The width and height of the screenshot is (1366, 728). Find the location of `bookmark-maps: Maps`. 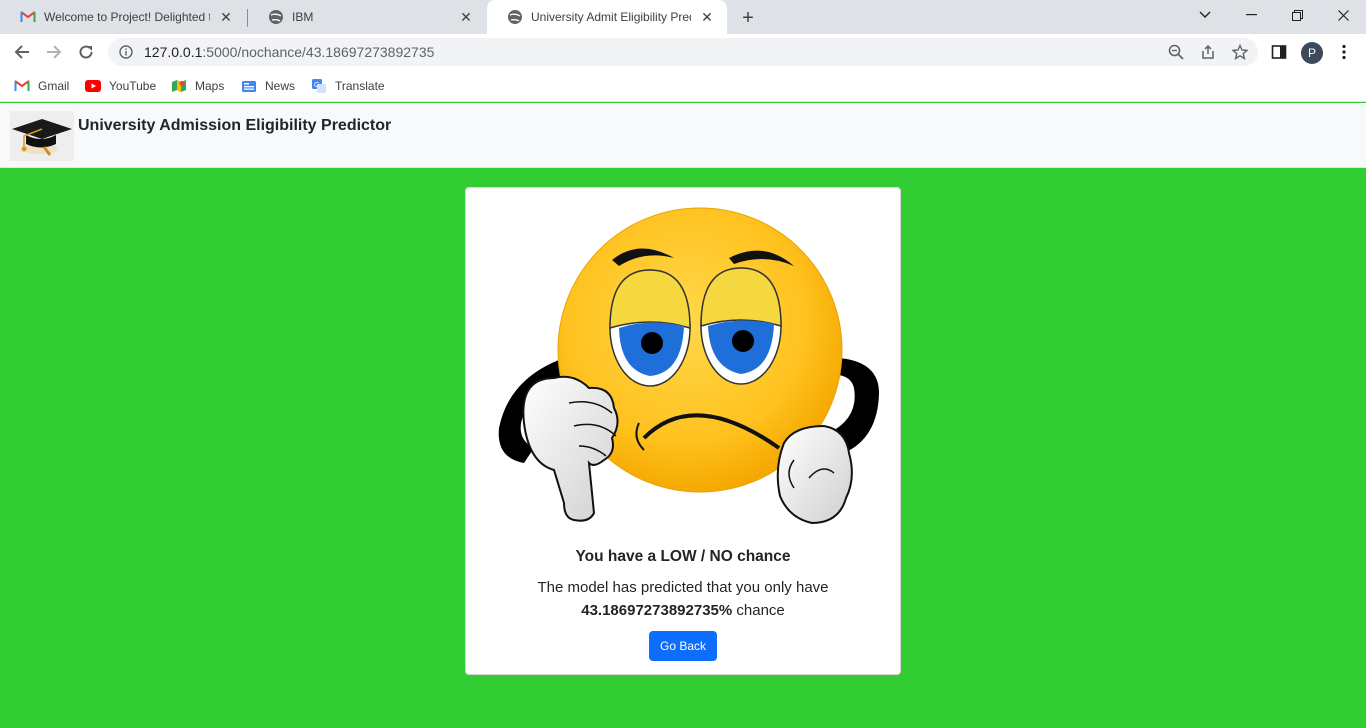

bookmark-maps: Maps is located at coordinates (197, 86).